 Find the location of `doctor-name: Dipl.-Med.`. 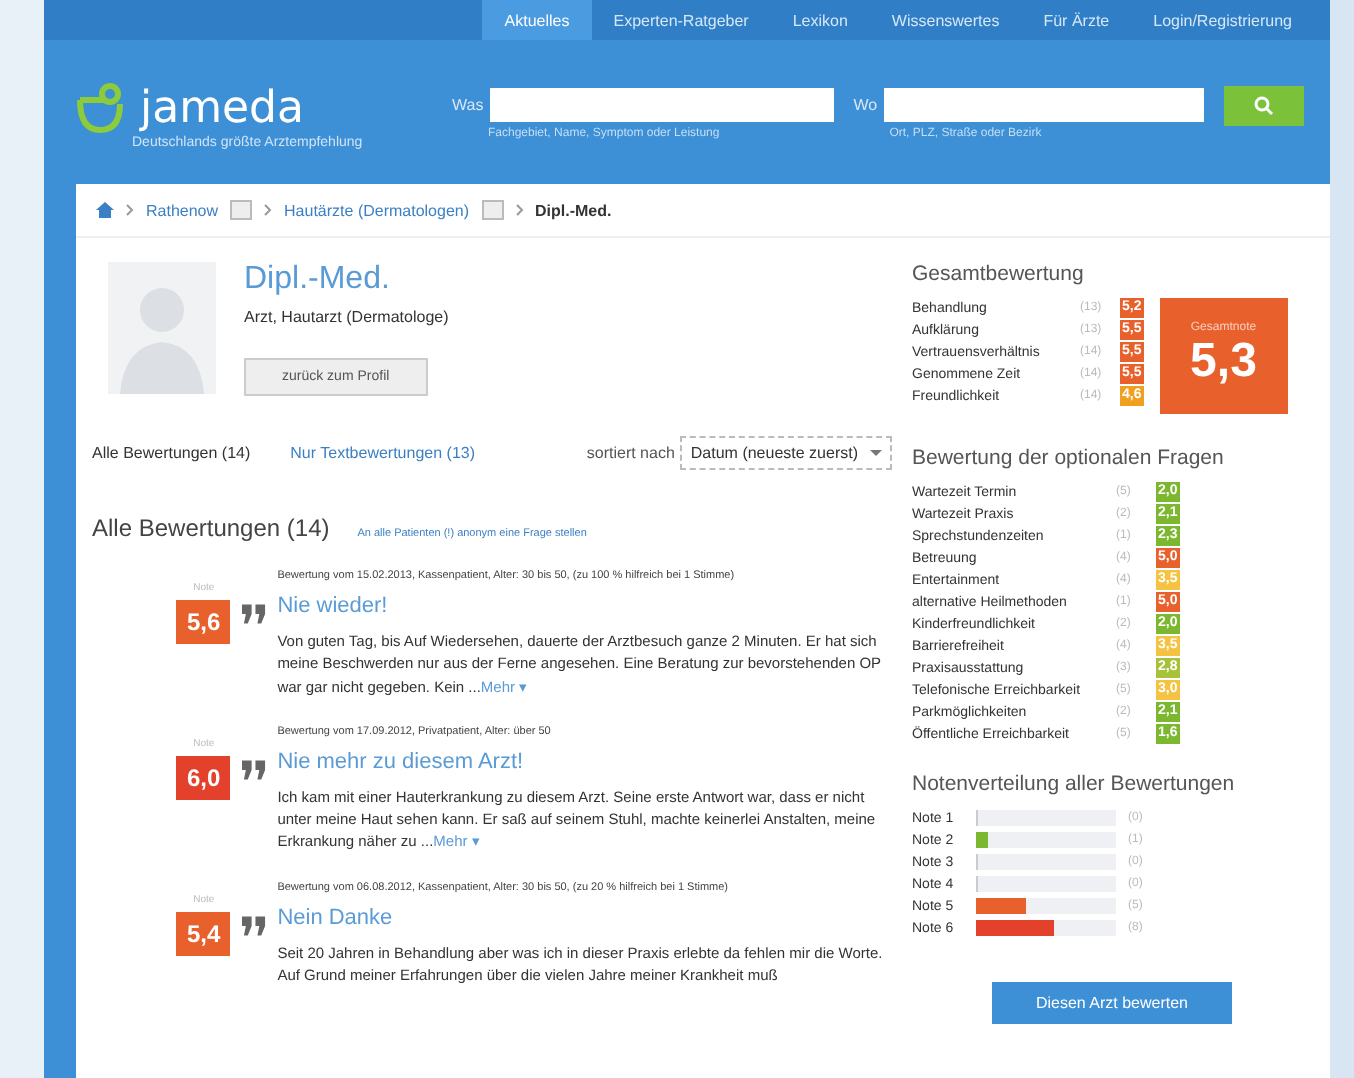

doctor-name: Dipl.-Med. is located at coordinates (317, 280).